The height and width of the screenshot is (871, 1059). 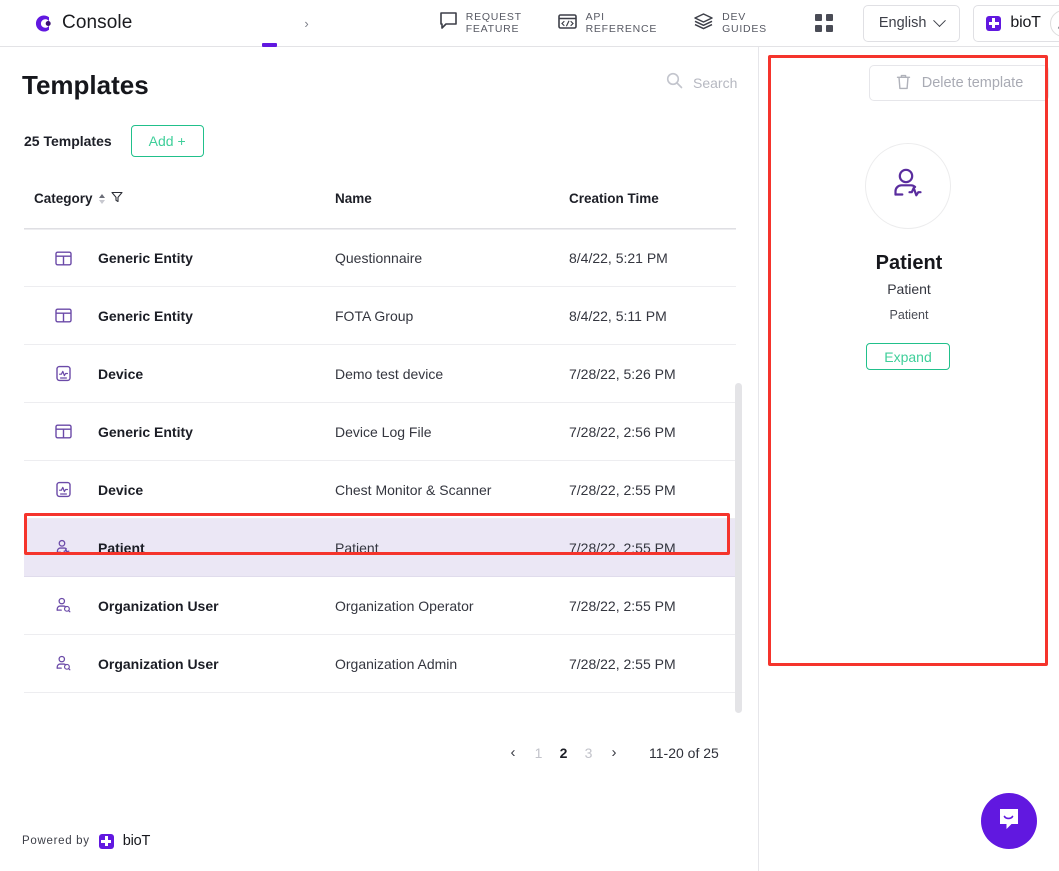 What do you see at coordinates (116, 198) in the screenshot?
I see `filter-funnel-icon` at bounding box center [116, 198].